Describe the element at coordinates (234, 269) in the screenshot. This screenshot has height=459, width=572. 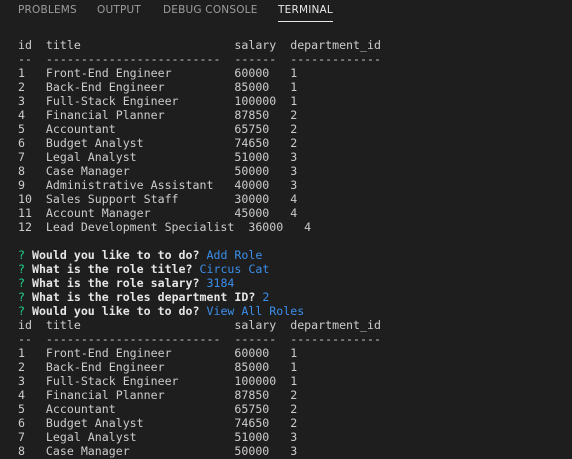
I see `prompt-answer: Circus Cat` at that location.